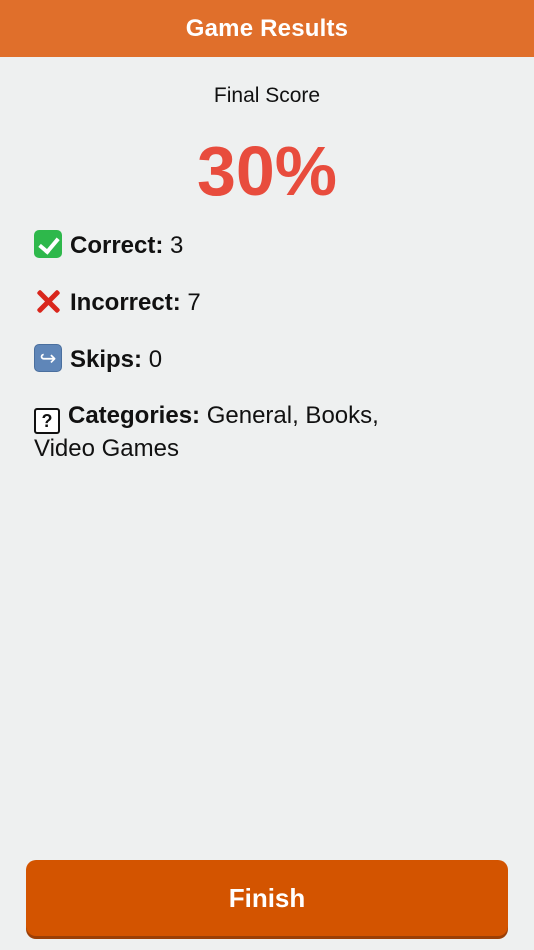 The height and width of the screenshot is (950, 534). Describe the element at coordinates (48, 301) in the screenshot. I see `cross-mark-icon` at that location.